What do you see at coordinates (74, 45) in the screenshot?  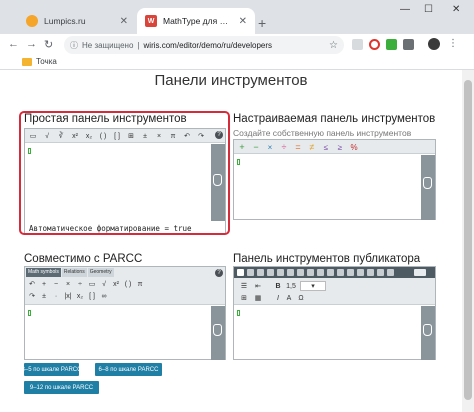 I see `info-icon: ⓘ` at bounding box center [74, 45].